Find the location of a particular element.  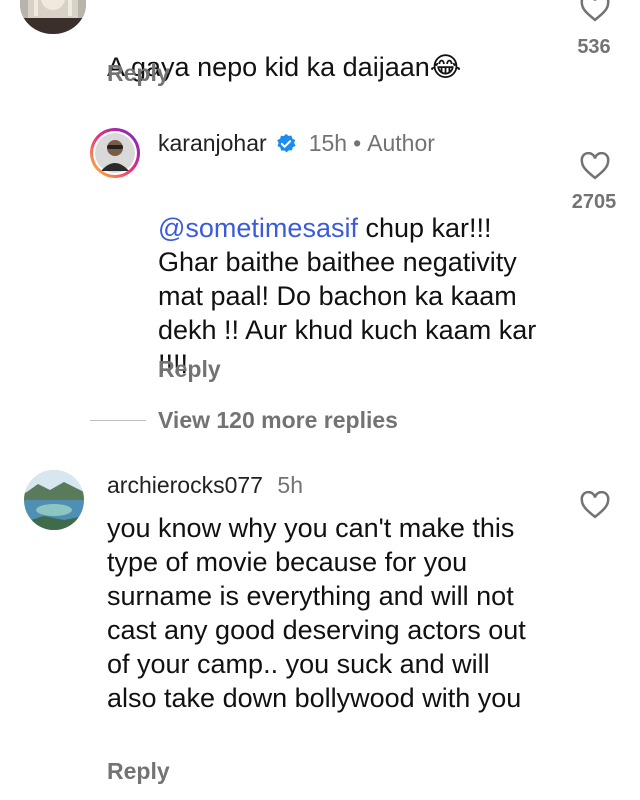

view-more-replies-button: View 120 more replies is located at coordinates (278, 420).